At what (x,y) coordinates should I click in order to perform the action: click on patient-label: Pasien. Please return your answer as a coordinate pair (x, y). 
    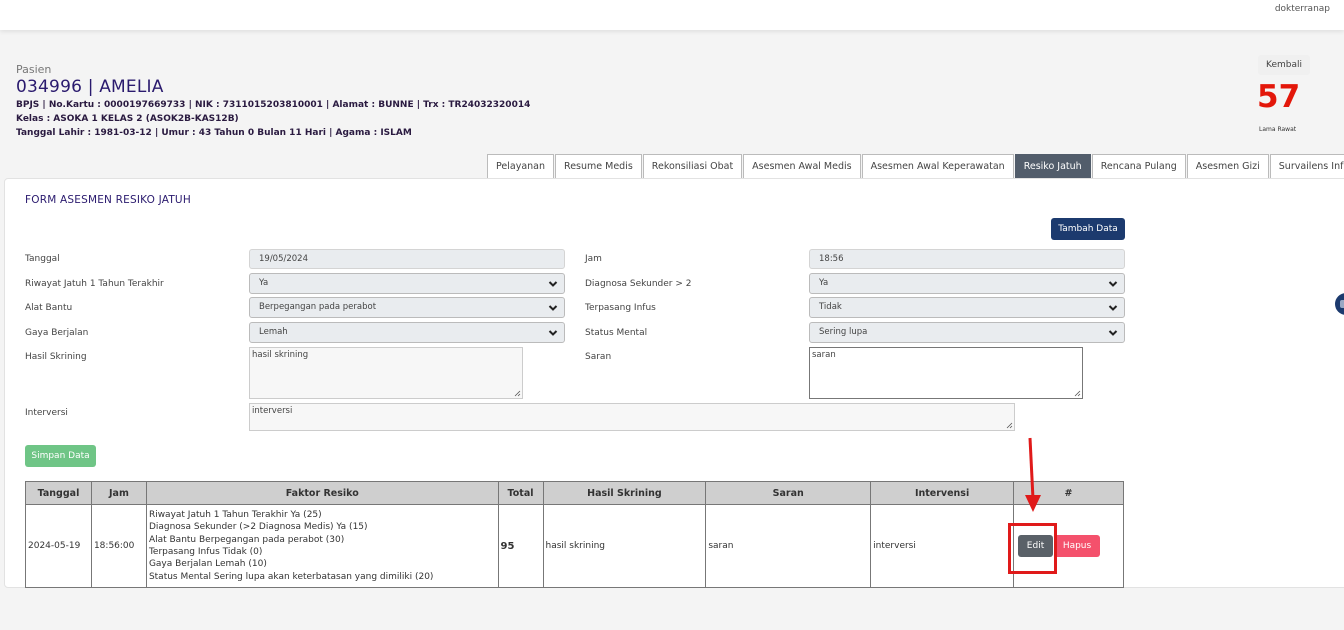
    Looking at the image, I should click on (34, 69).